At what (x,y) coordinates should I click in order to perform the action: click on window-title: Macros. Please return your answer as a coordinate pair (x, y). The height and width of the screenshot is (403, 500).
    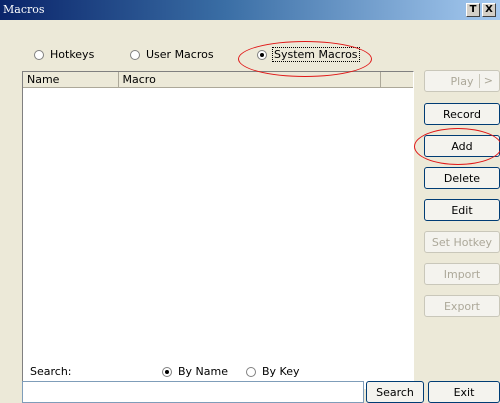
    Looking at the image, I should click on (24, 9).